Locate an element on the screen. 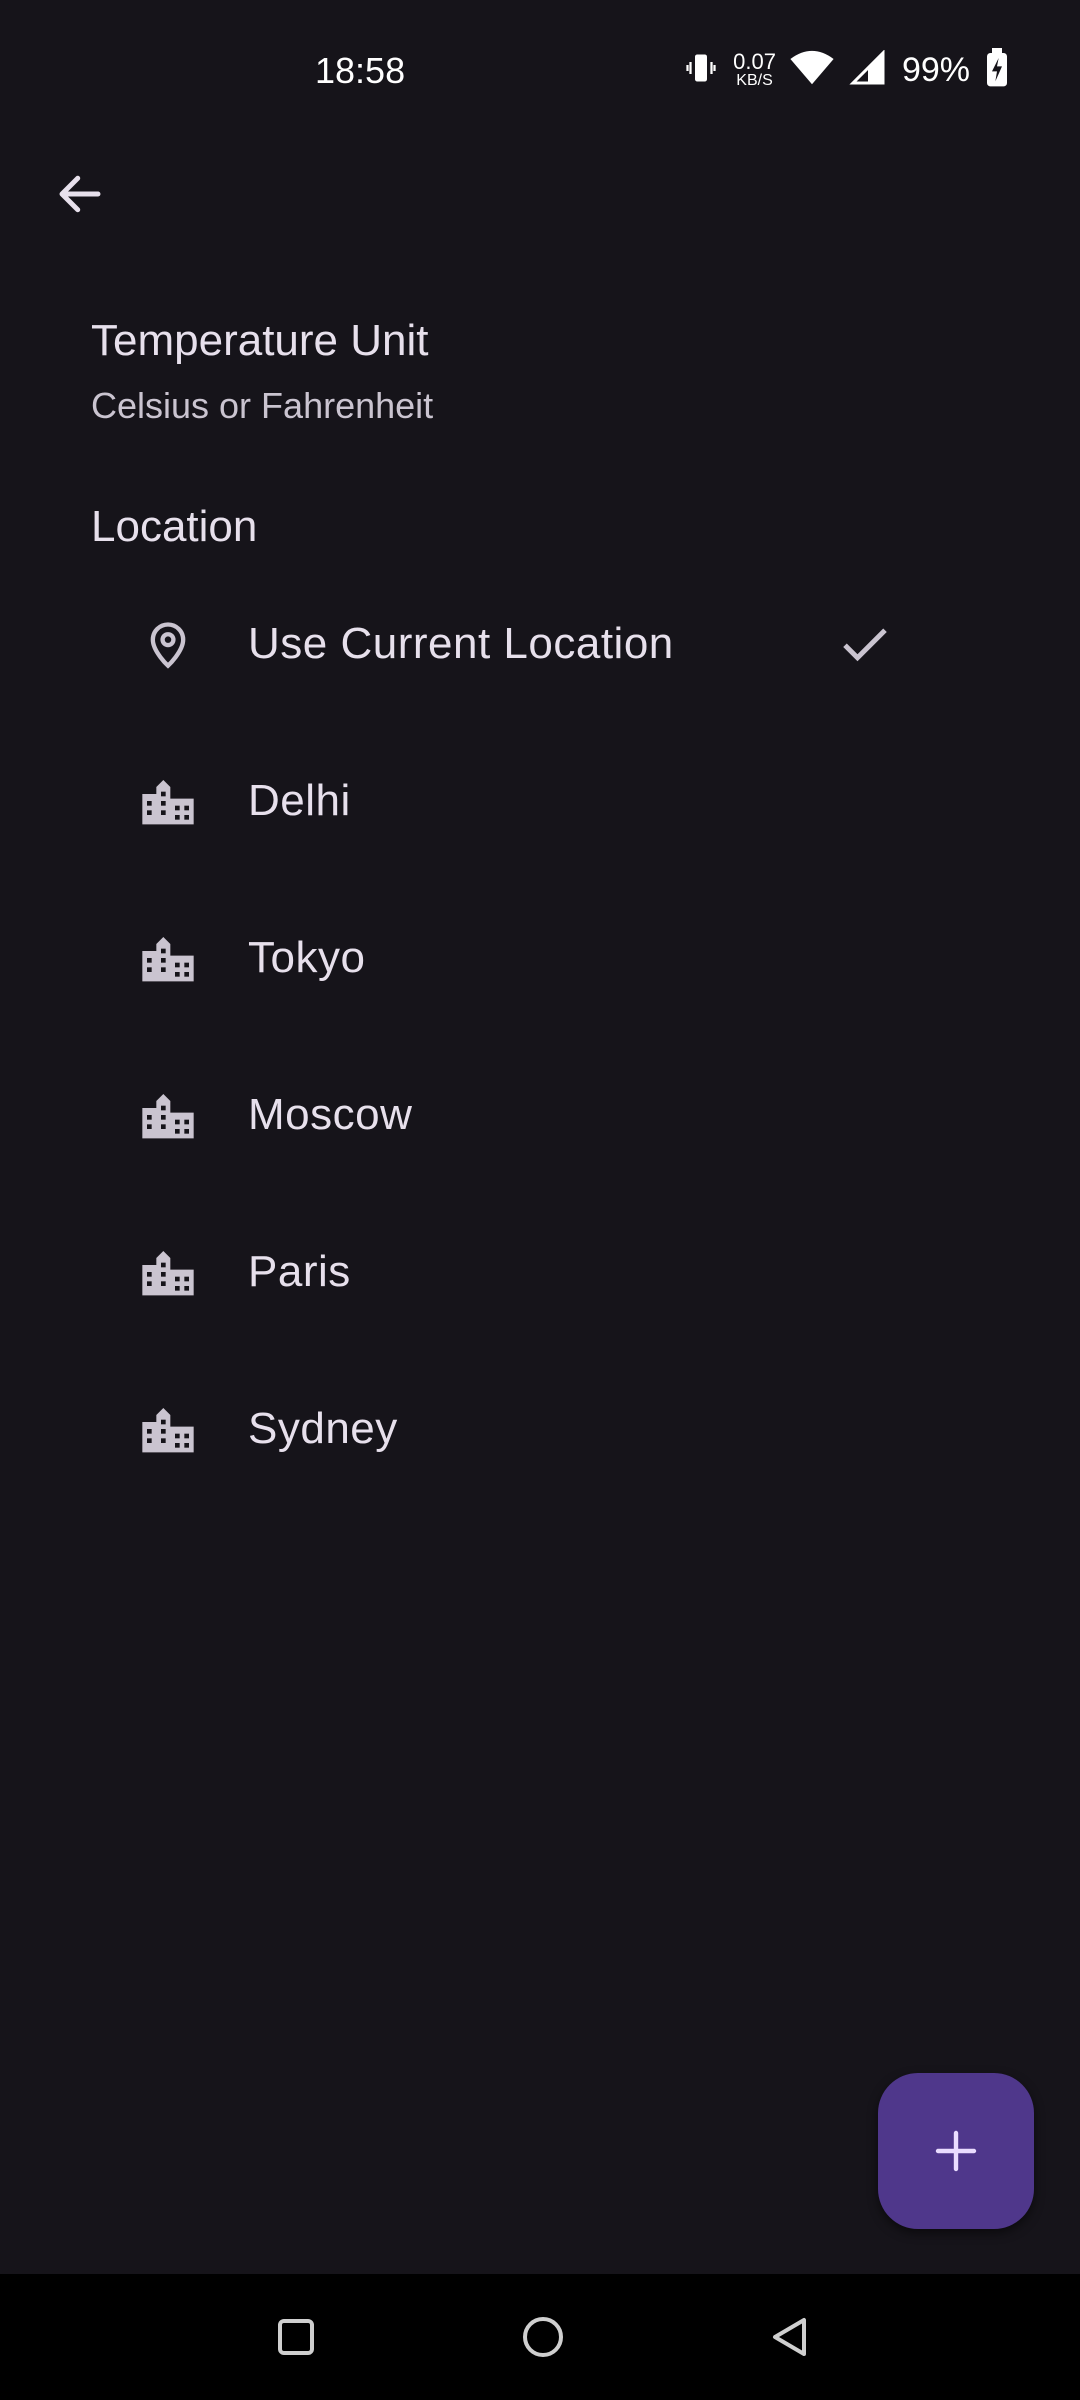  home-button is located at coordinates (543, 2337).